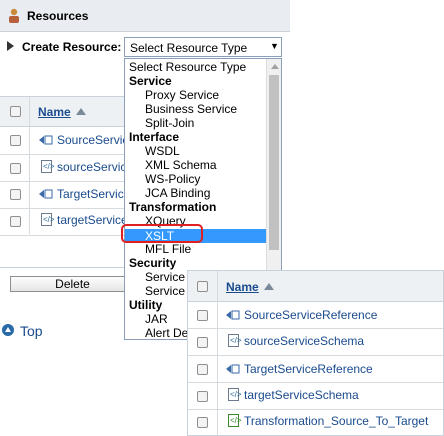 Image resolution: width=444 pixels, height=436 pixels. What do you see at coordinates (181, 165) in the screenshot?
I see `dropdown-option-xml-schema: XML Schema` at bounding box center [181, 165].